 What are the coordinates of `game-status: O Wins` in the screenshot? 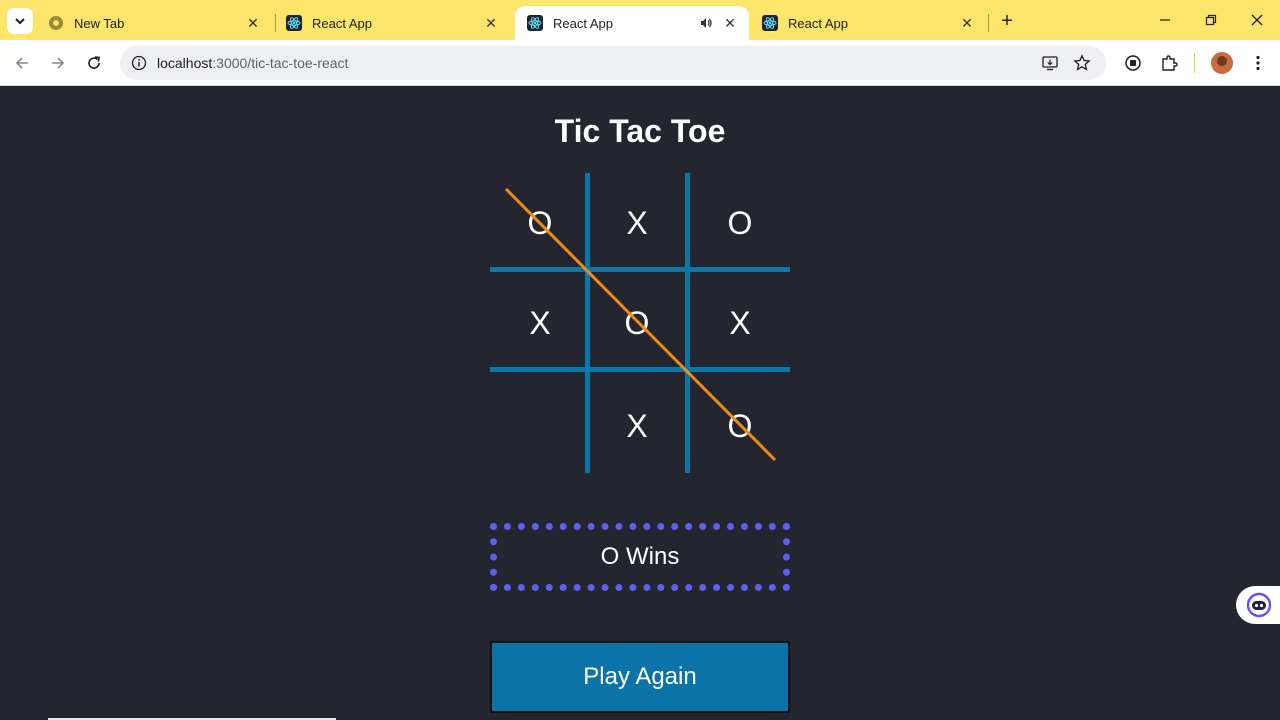 It's located at (640, 557).